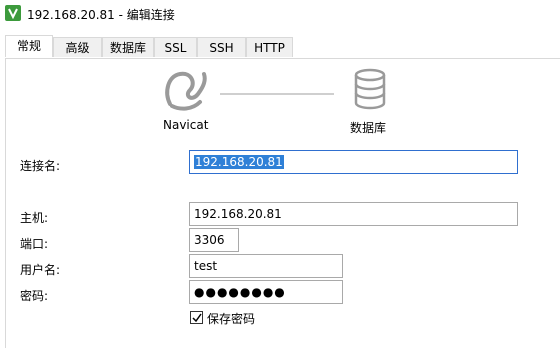 The width and height of the screenshot is (560, 348). What do you see at coordinates (221, 47) in the screenshot?
I see `tab-ssh: SSH` at bounding box center [221, 47].